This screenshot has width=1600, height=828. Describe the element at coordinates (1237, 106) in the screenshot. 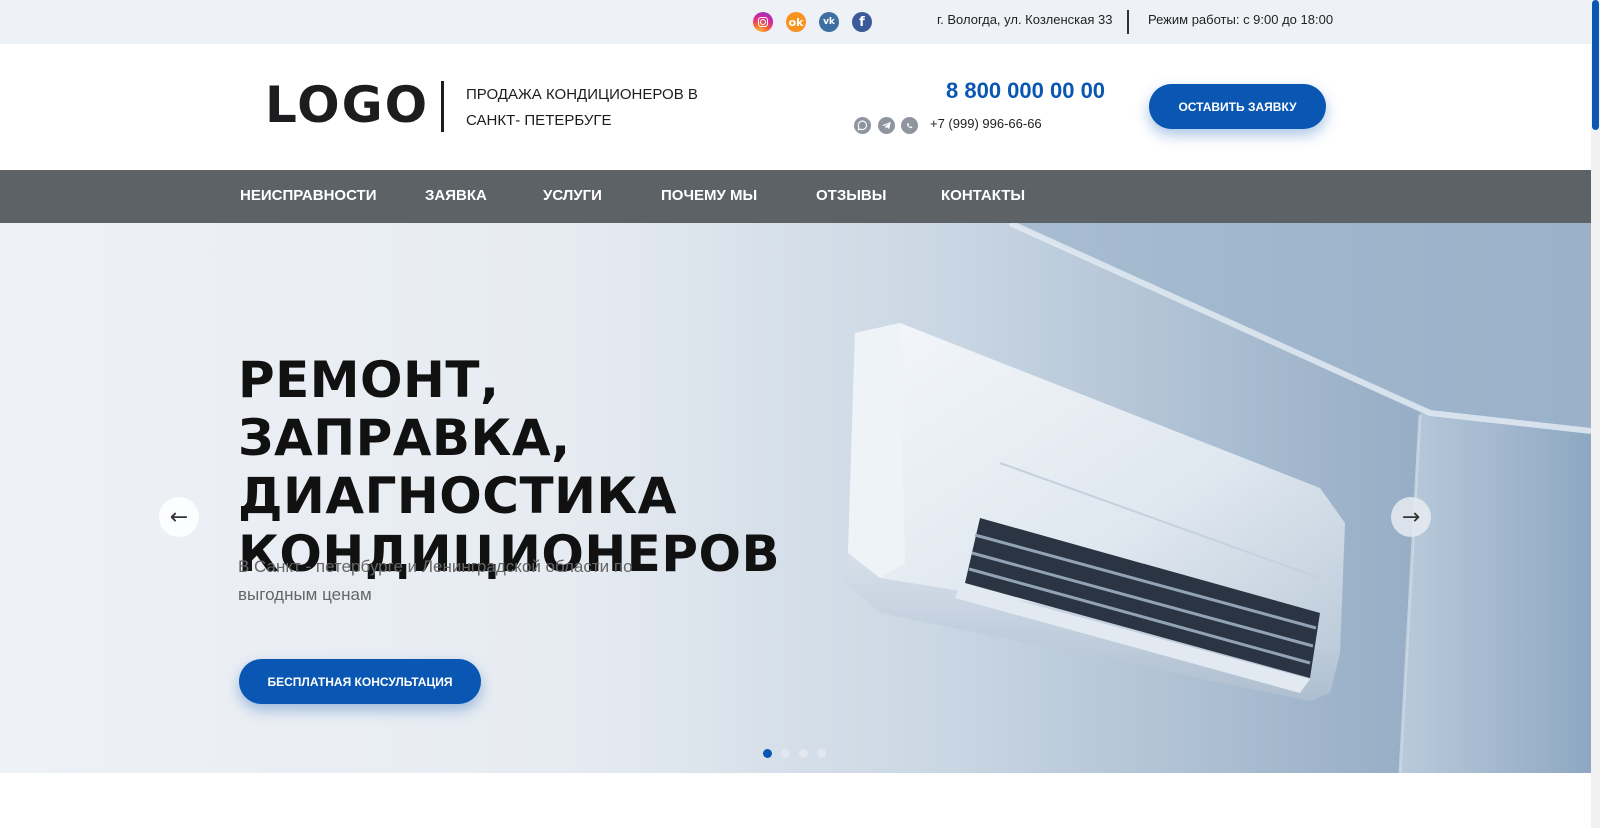

I see `leave-request-button: ОСТАВИТЬ ЗАЯВКУ` at that location.